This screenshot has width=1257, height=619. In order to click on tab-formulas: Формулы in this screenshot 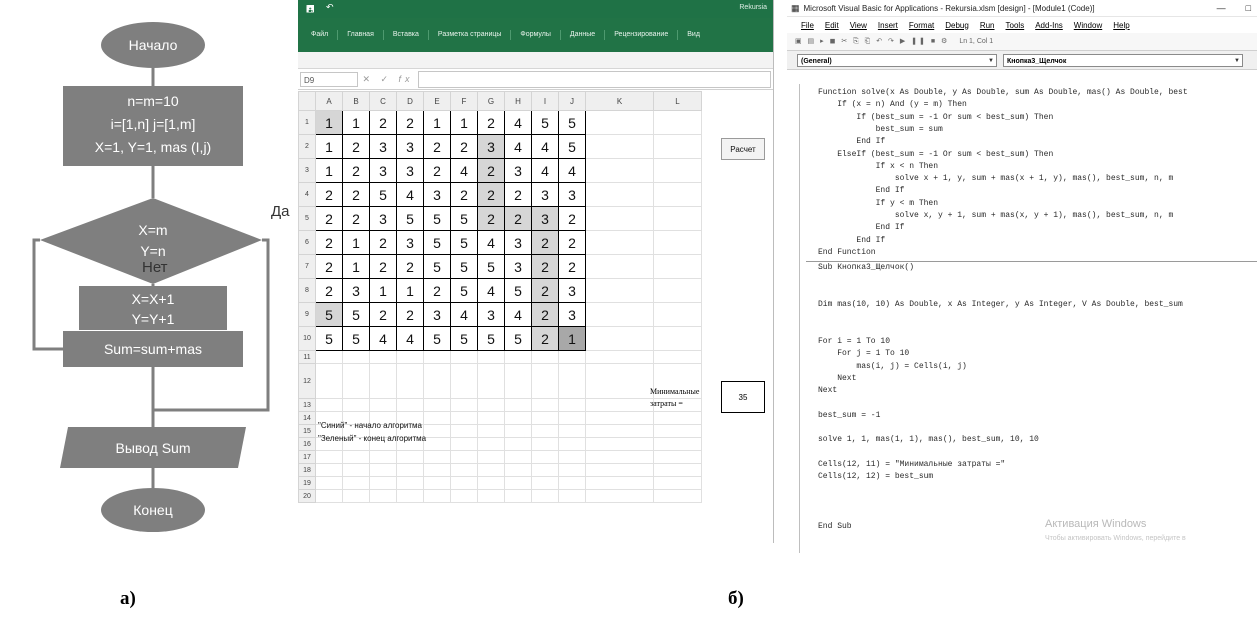, I will do `click(536, 35)`.